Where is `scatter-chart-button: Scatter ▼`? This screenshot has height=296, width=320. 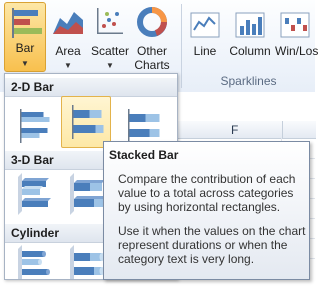 scatter-chart-button: Scatter ▼ is located at coordinates (110, 38).